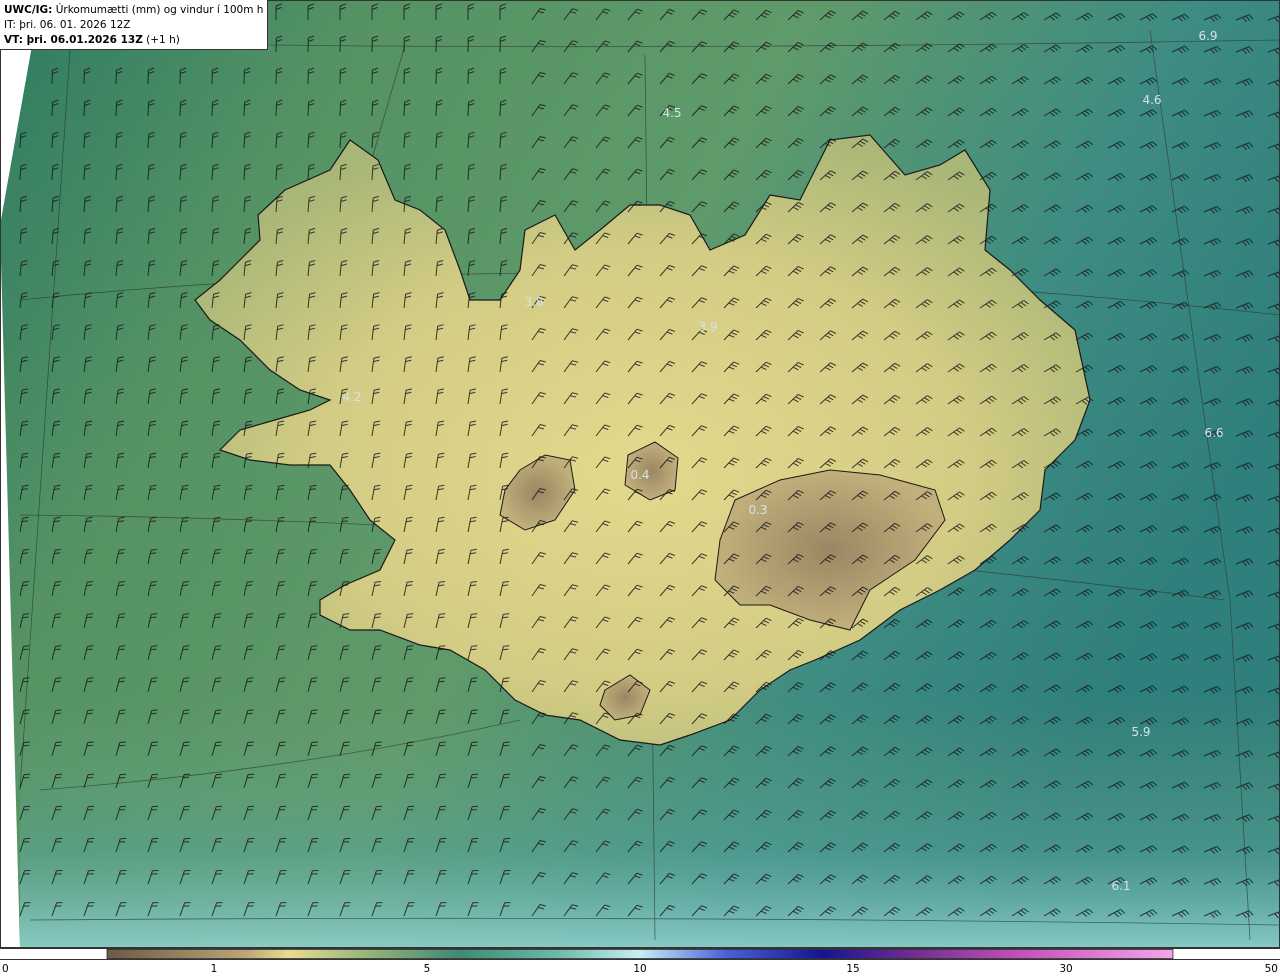  What do you see at coordinates (1207, 36) in the screenshot?
I see `value-label: 6.9` at bounding box center [1207, 36].